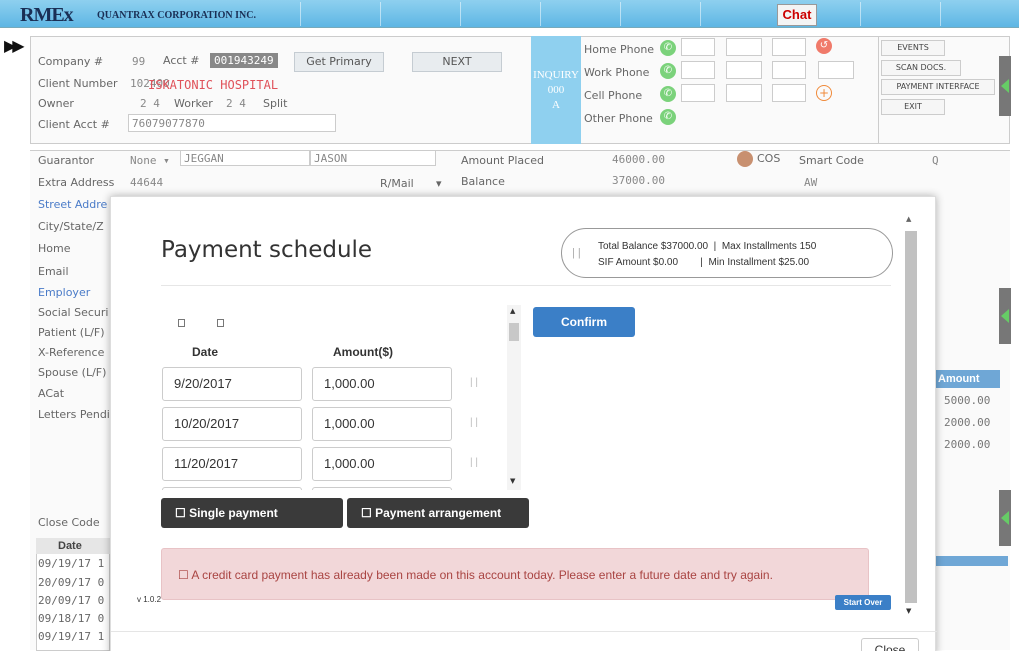 Image resolution: width=1019 pixels, height=651 pixels. I want to click on close-button: Close, so click(890, 644).